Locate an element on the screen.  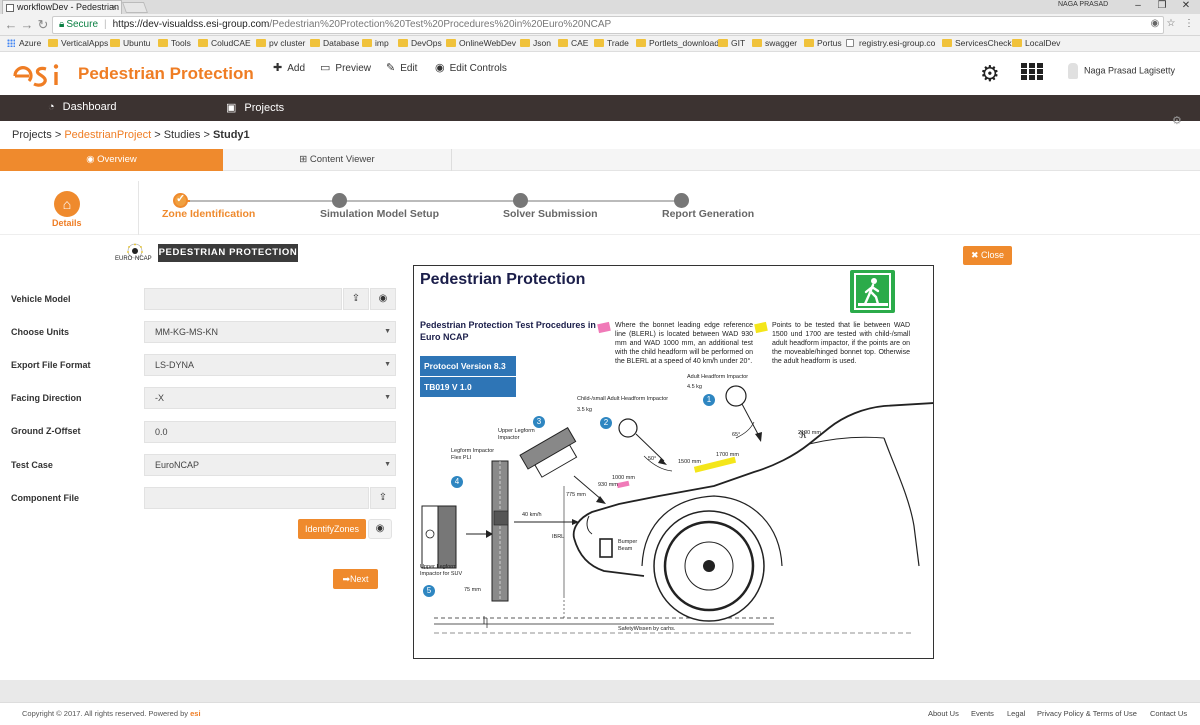
bookmark-page: registry.esi-group.co is located at coordinates (890, 43).